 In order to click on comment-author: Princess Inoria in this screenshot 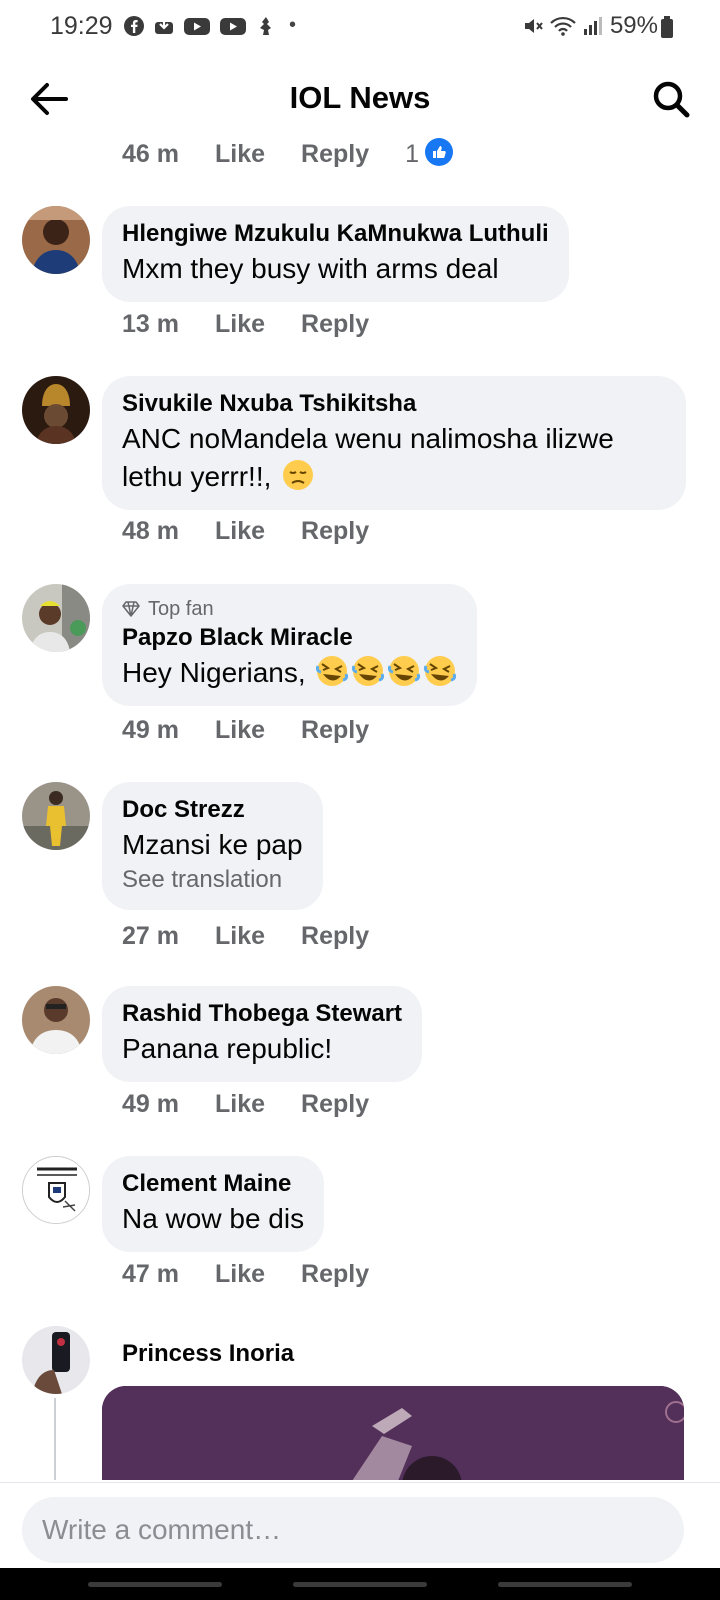, I will do `click(208, 1354)`.